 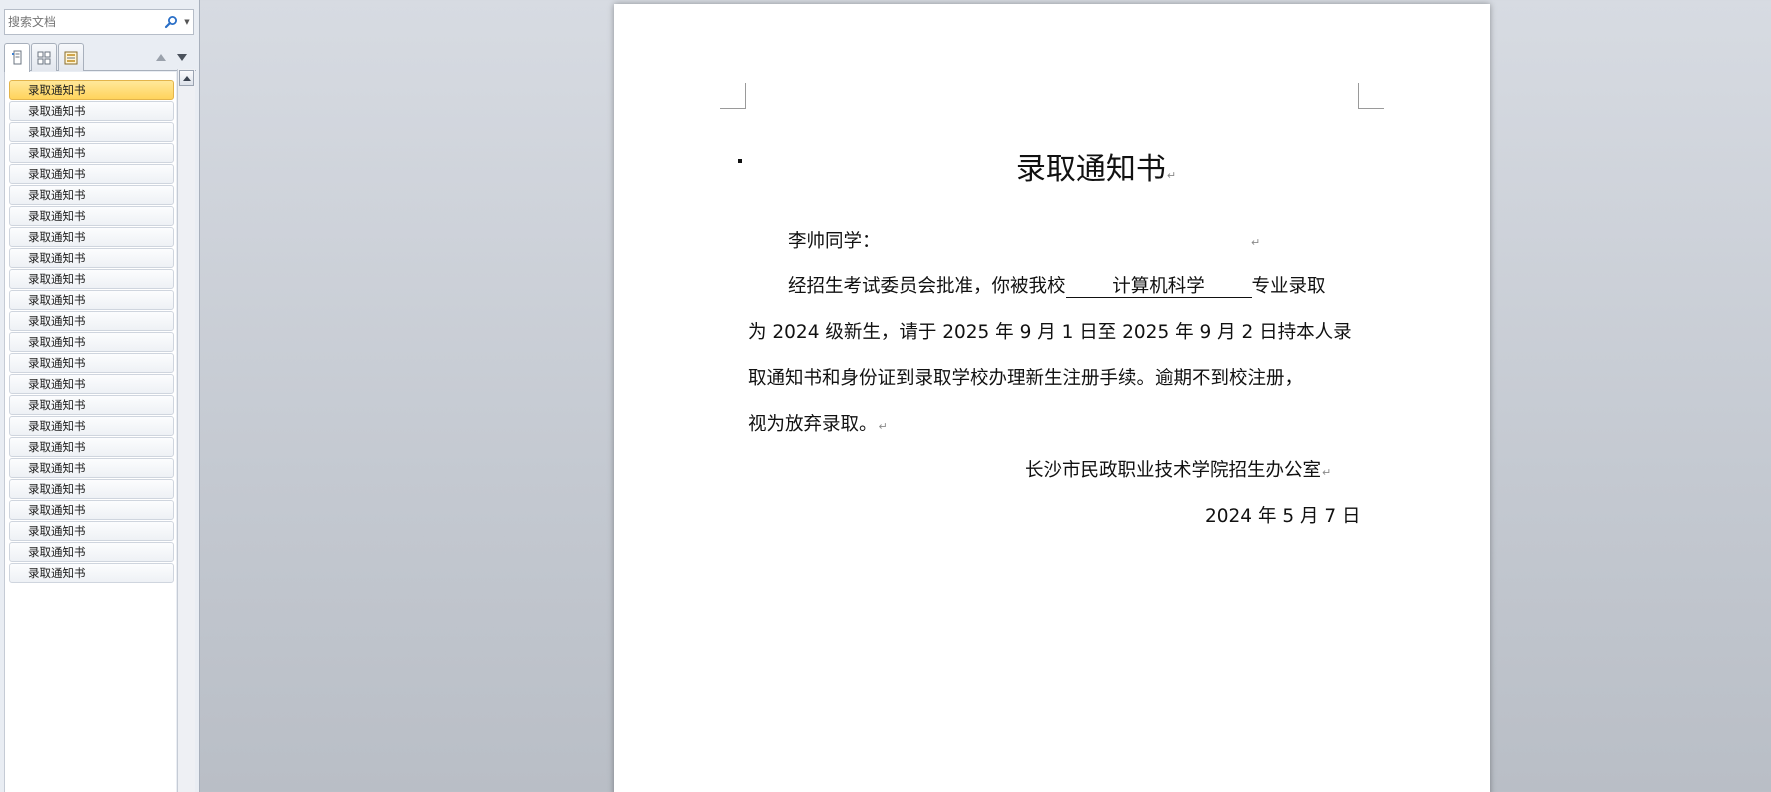 I want to click on search-box: ▼, so click(x=99, y=22).